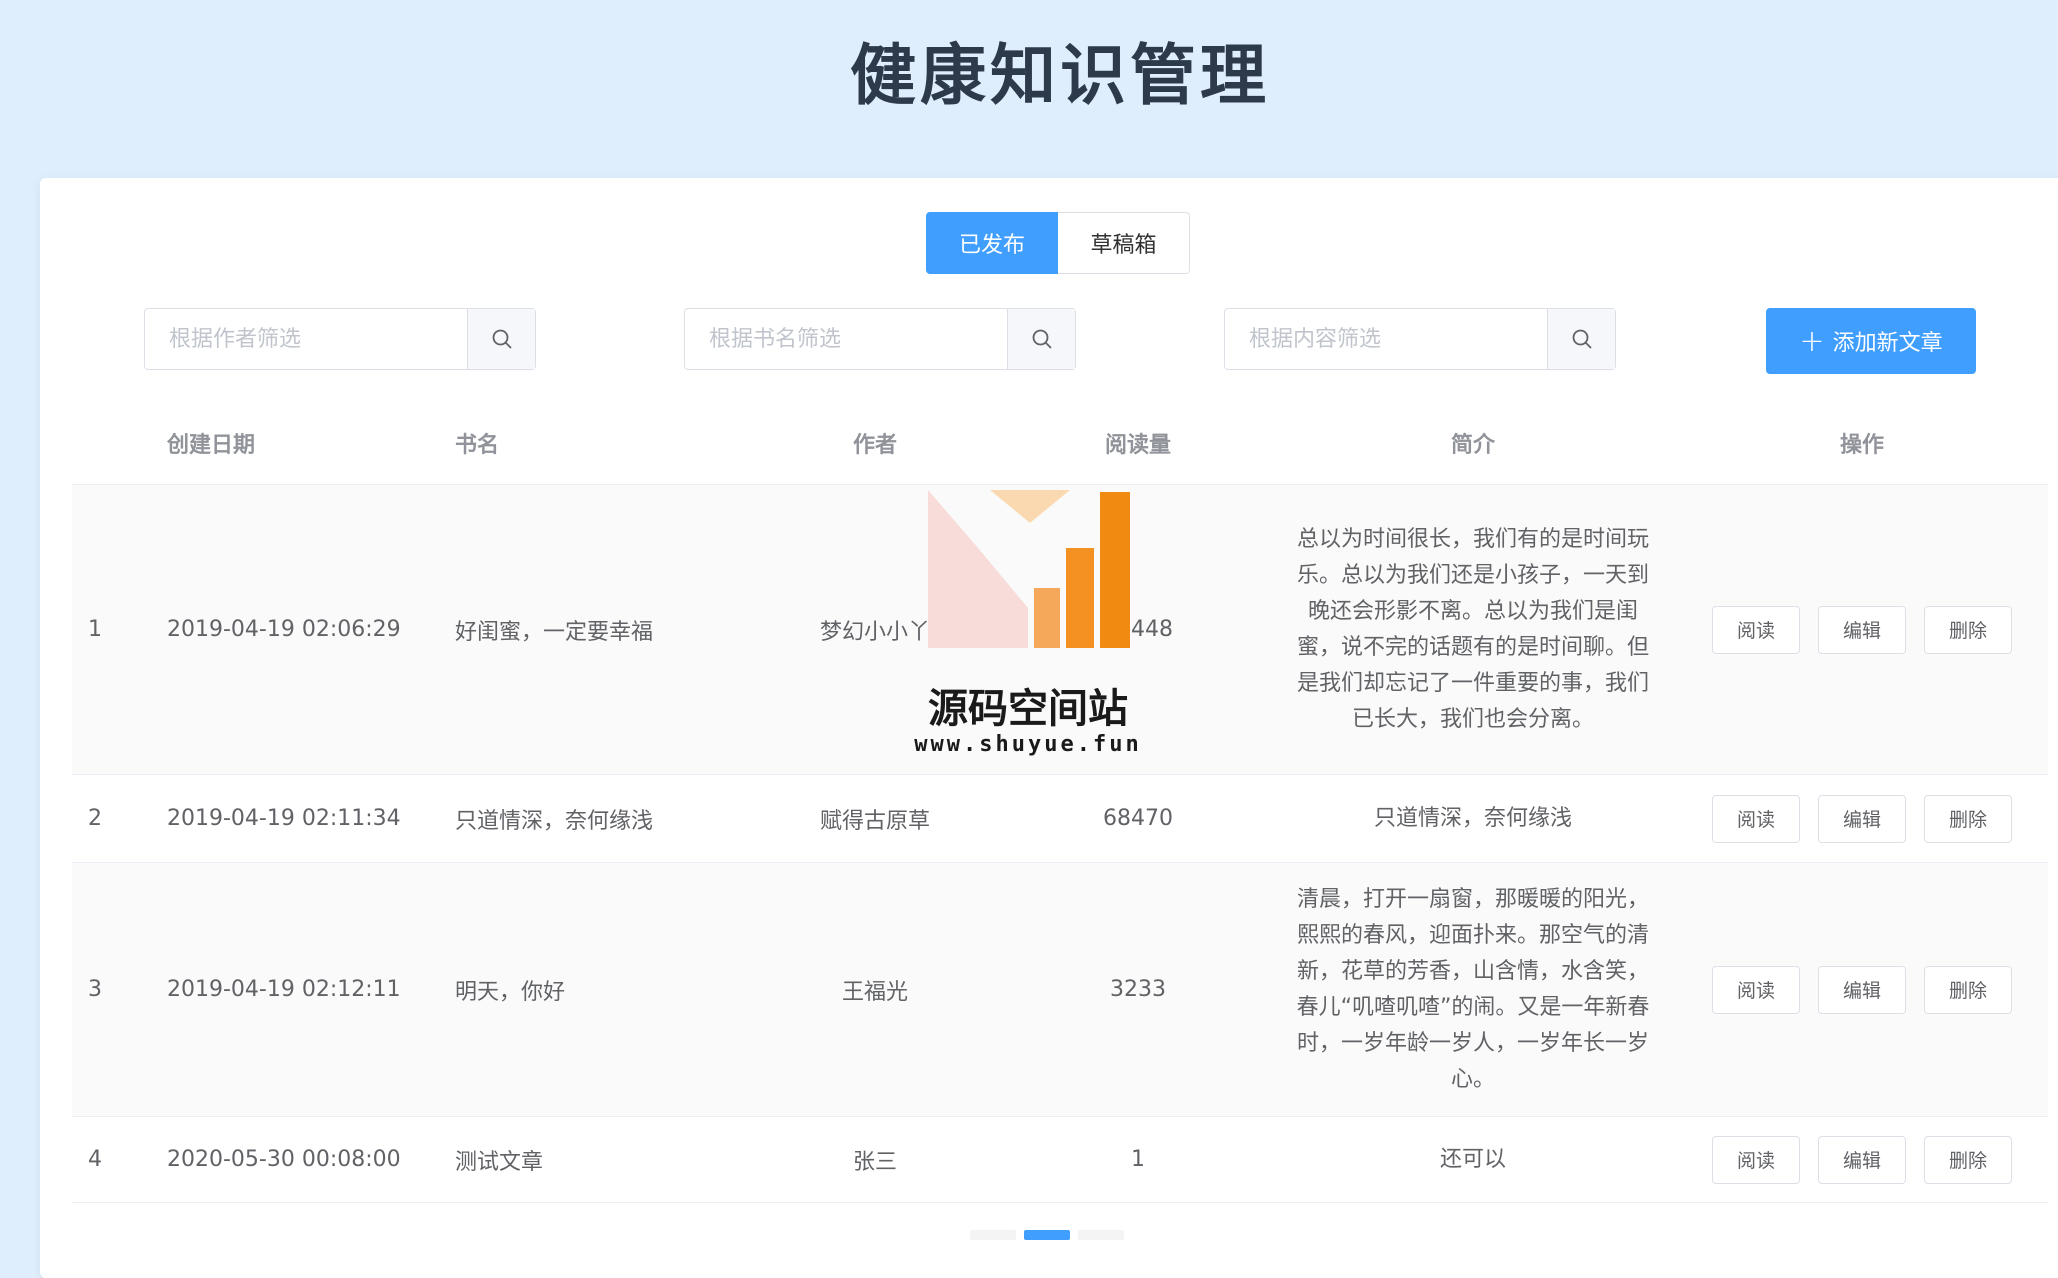  What do you see at coordinates (119, 1159) in the screenshot?
I see `row-index: 4` at bounding box center [119, 1159].